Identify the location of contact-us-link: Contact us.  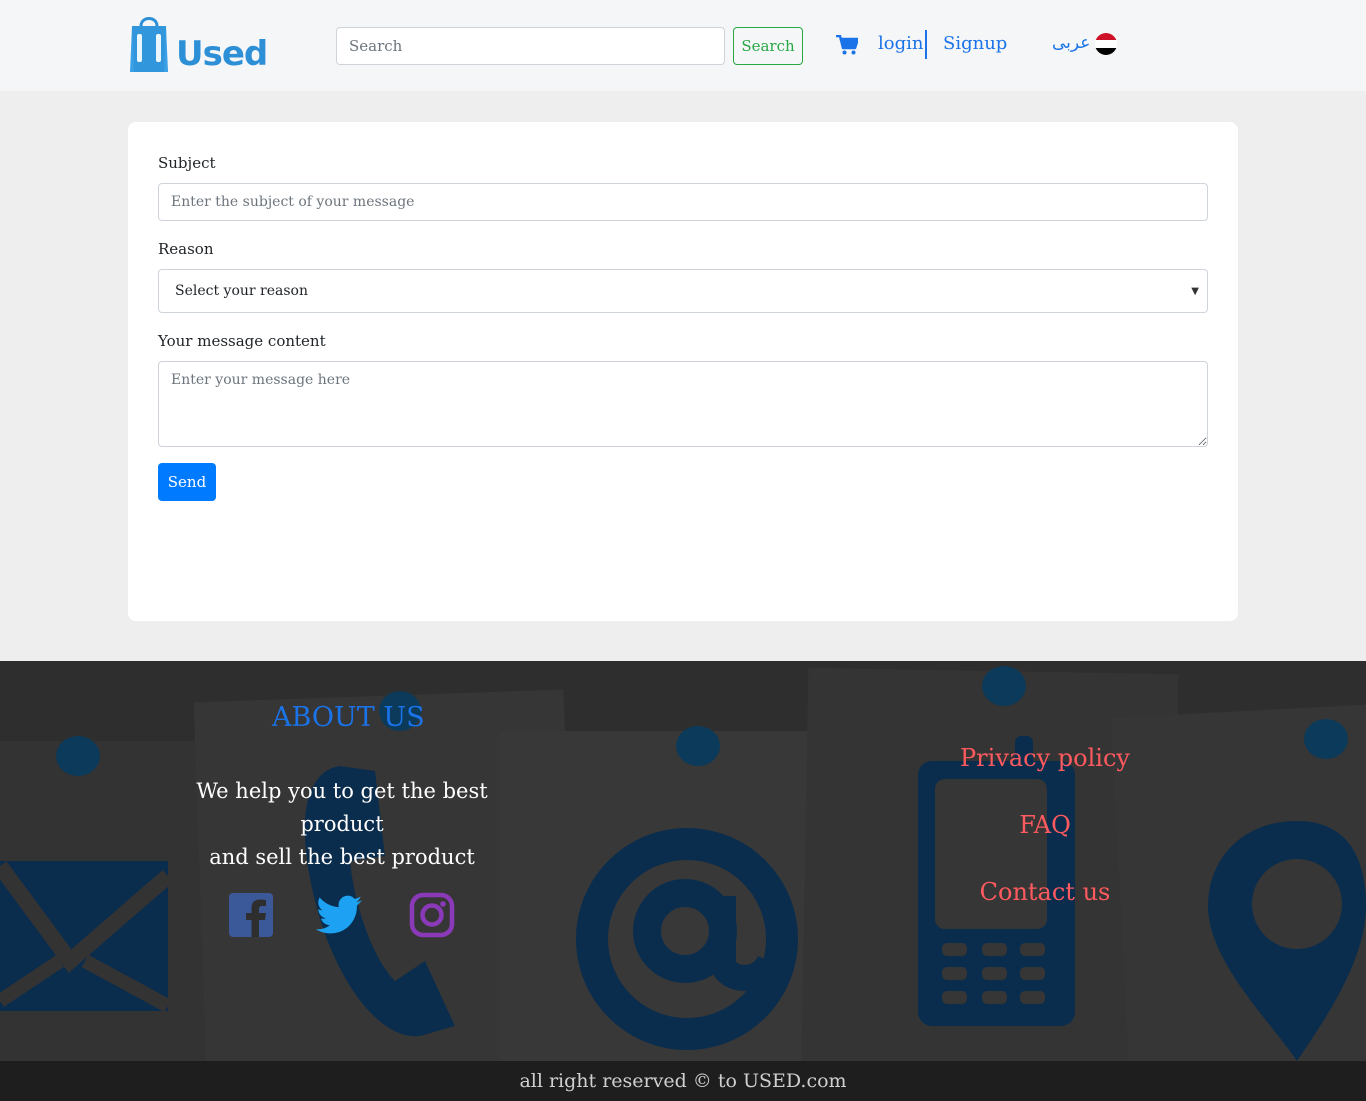
(1045, 892).